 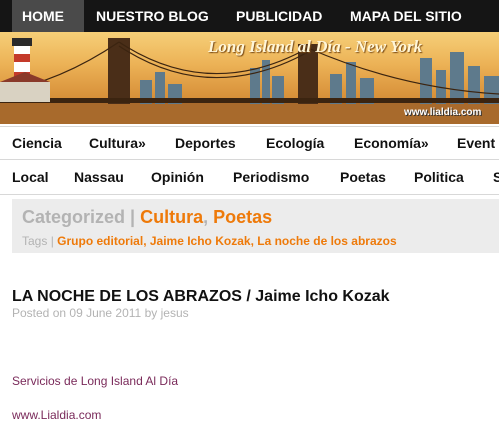 What do you see at coordinates (30, 177) in the screenshot?
I see `cat-local: Local` at bounding box center [30, 177].